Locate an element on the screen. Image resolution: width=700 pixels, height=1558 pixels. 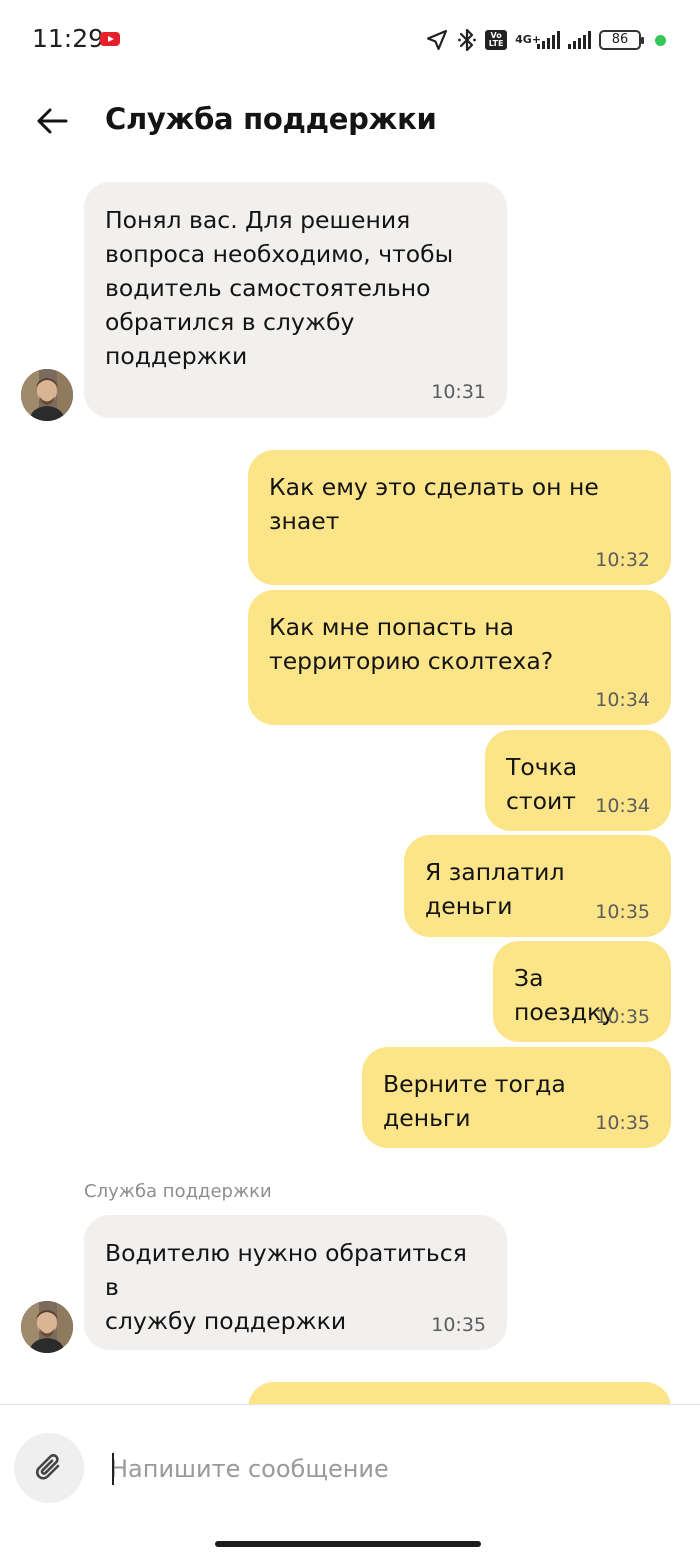
message-bubble-outgoing: Как ему это сделать он не знает 10:32 is located at coordinates (459, 517).